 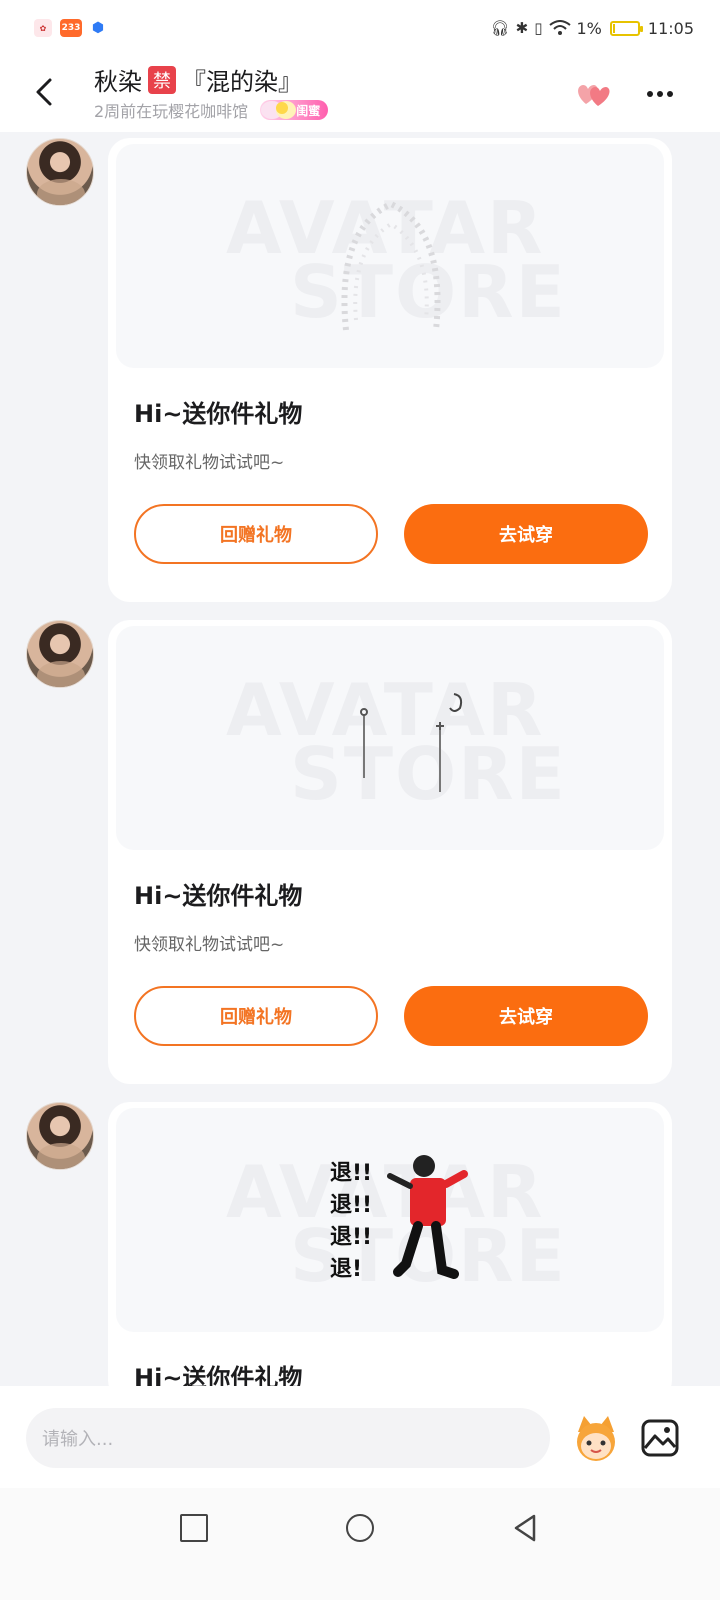 I want to click on last-activity: 2周前在玩樱花咖啡馆, so click(x=171, y=111).